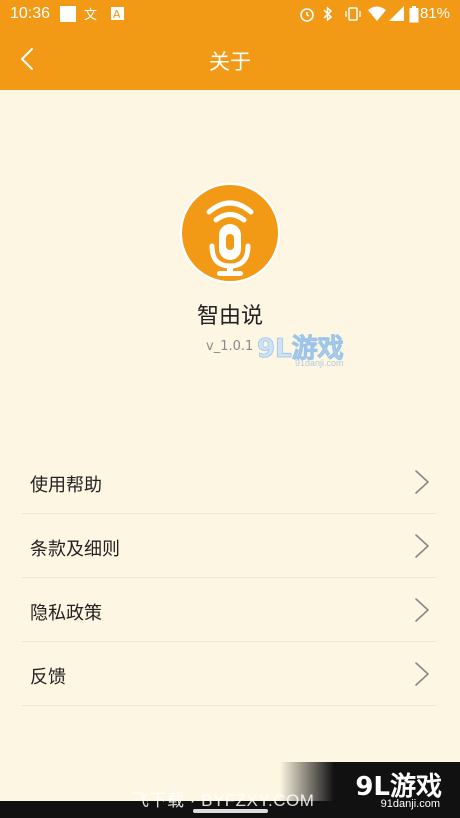 Image resolution: width=460 pixels, height=818 pixels. What do you see at coordinates (319, 363) in the screenshot?
I see `watermark-site-text: 91danji.com` at bounding box center [319, 363].